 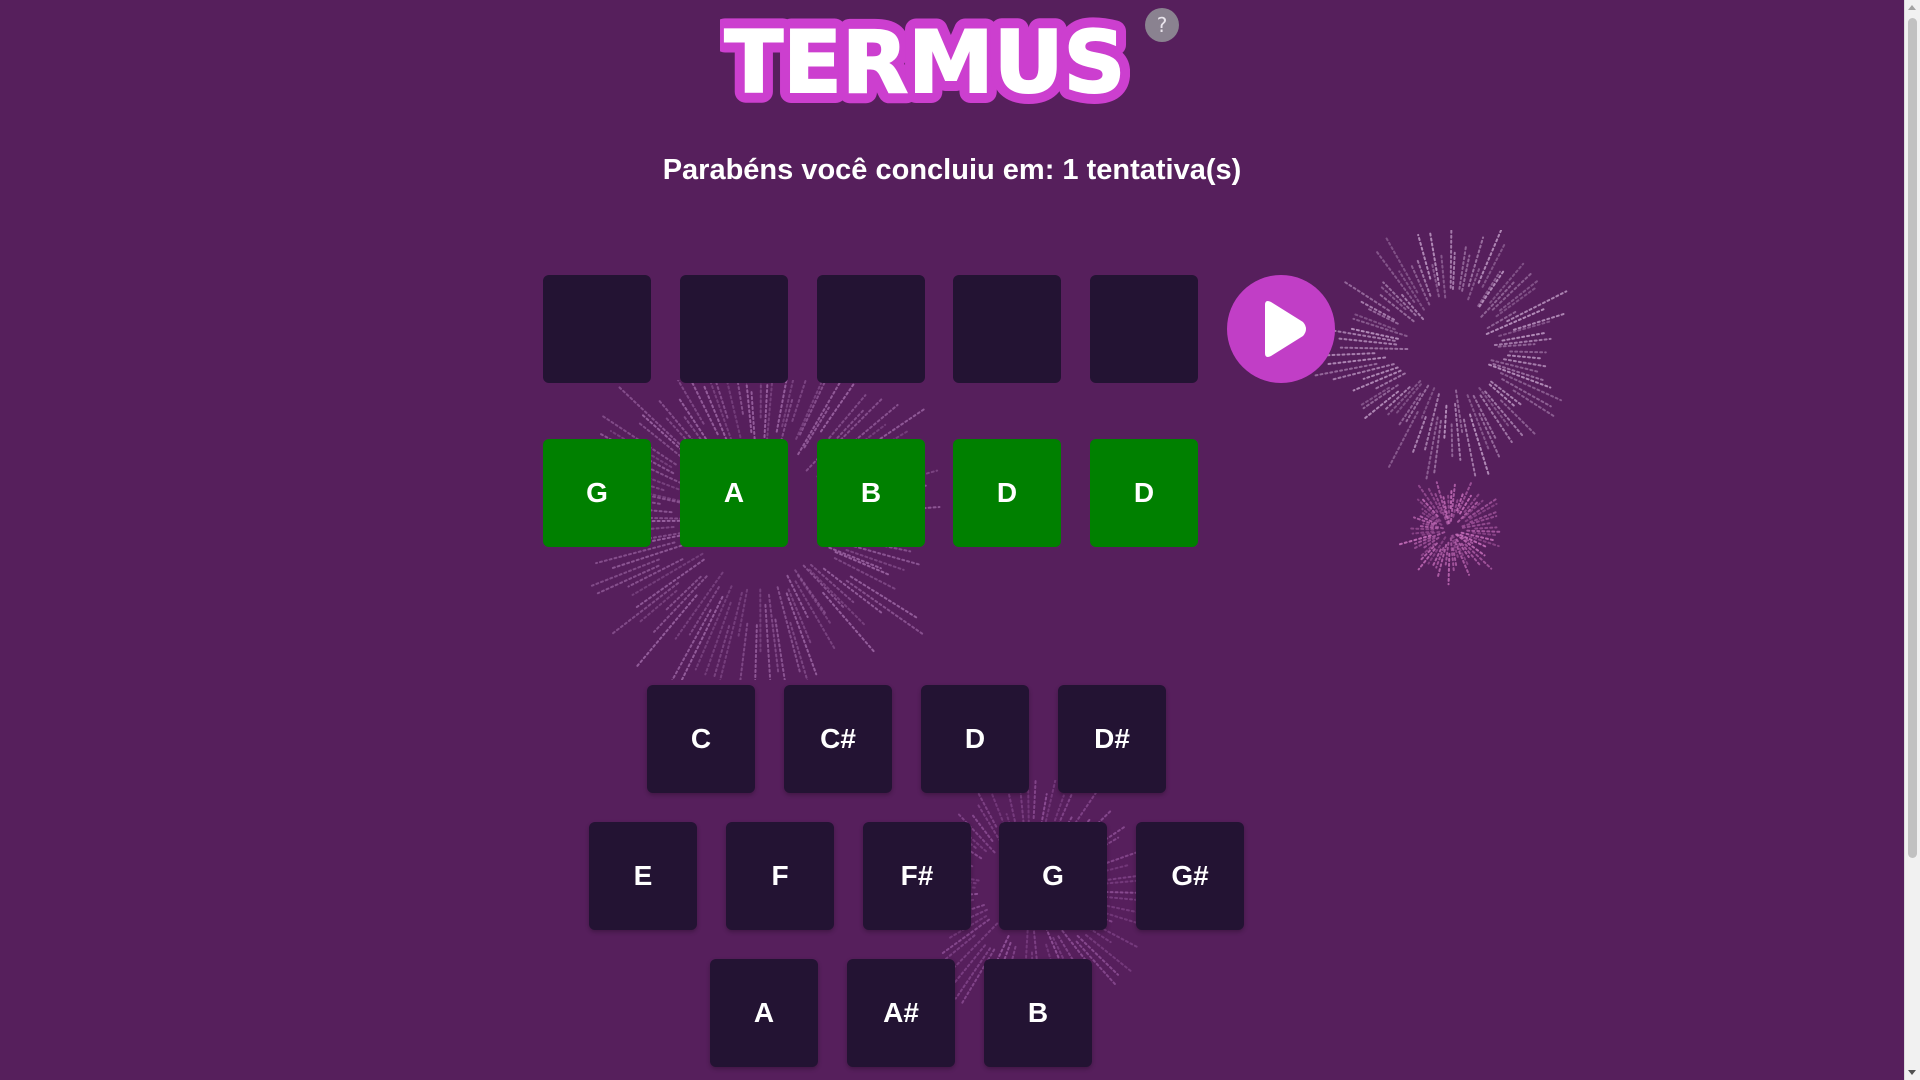 I want to click on note-key-e: E, so click(x=643, y=876).